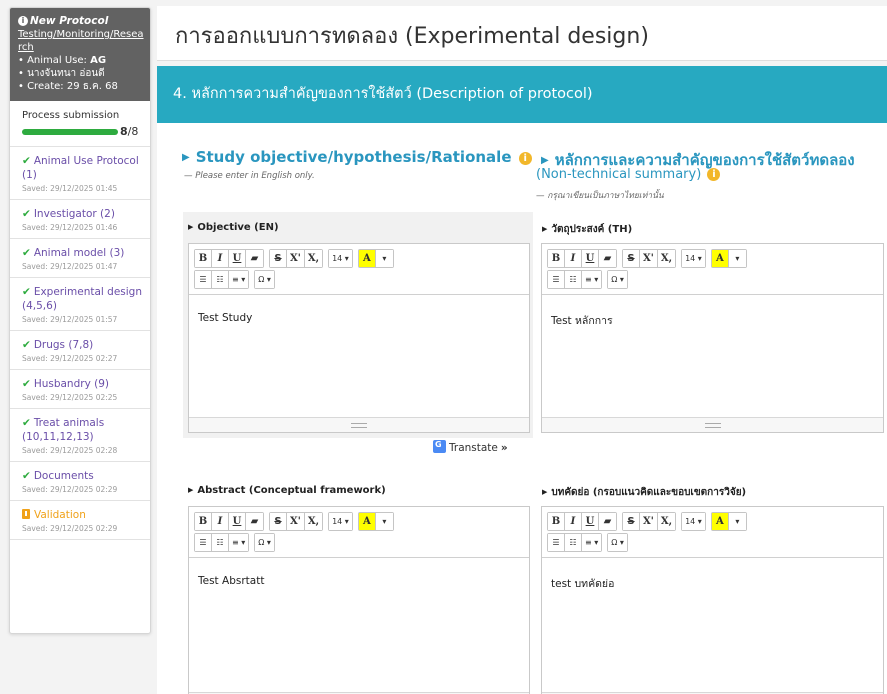 The height and width of the screenshot is (694, 887). Describe the element at coordinates (70, 397) in the screenshot. I see `sidebar-step-saved: Saved: 29/12/2025 02:25` at that location.